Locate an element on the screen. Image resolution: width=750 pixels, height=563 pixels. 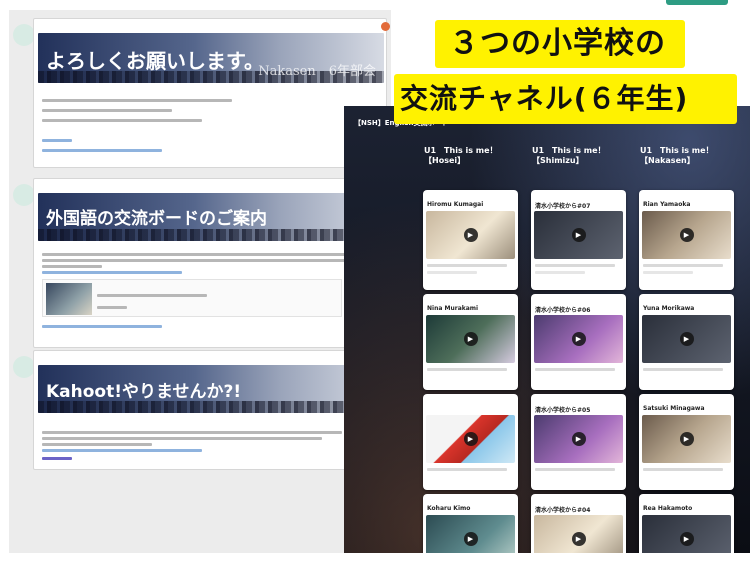
link-preview-desc is located at coordinates (152, 295).